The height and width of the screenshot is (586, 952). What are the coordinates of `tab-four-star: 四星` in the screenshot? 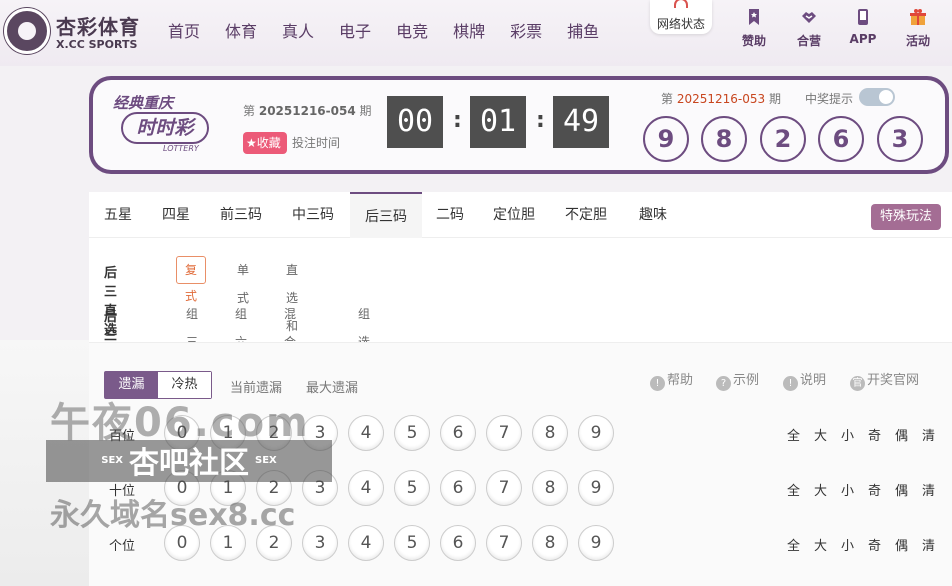 It's located at (176, 215).